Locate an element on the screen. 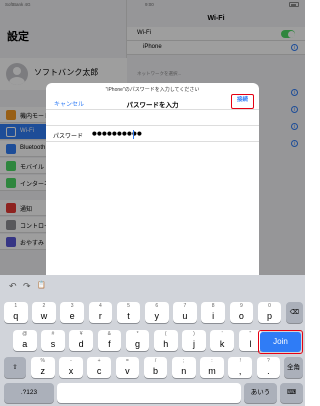  key-v: = v is located at coordinates (127, 367).